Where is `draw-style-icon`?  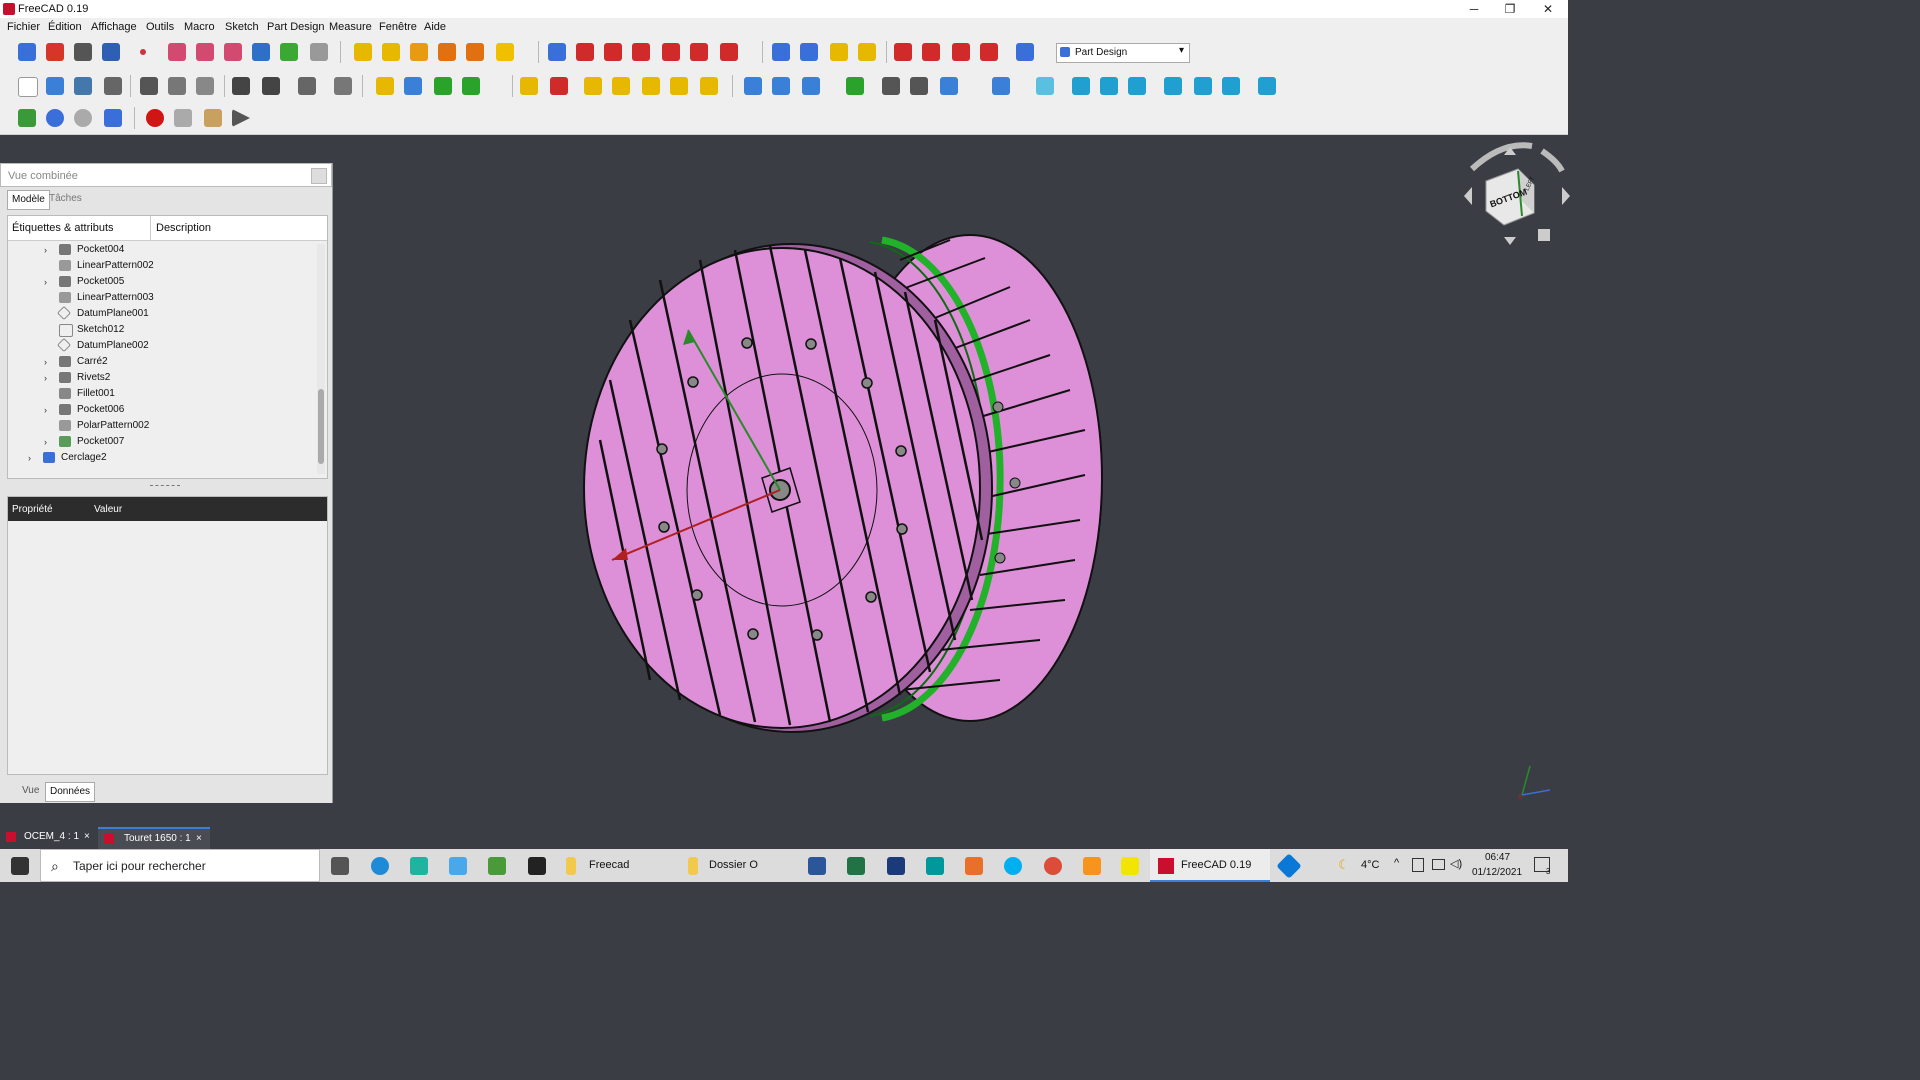
draw-style-icon is located at coordinates (593, 86).